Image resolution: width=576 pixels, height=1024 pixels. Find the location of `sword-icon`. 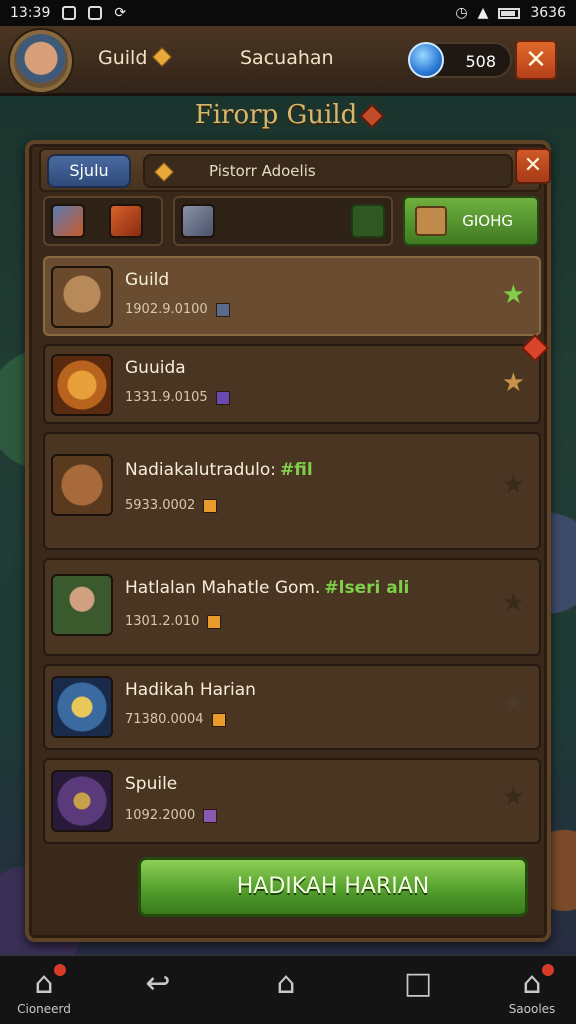

sword-icon is located at coordinates (68, 221).